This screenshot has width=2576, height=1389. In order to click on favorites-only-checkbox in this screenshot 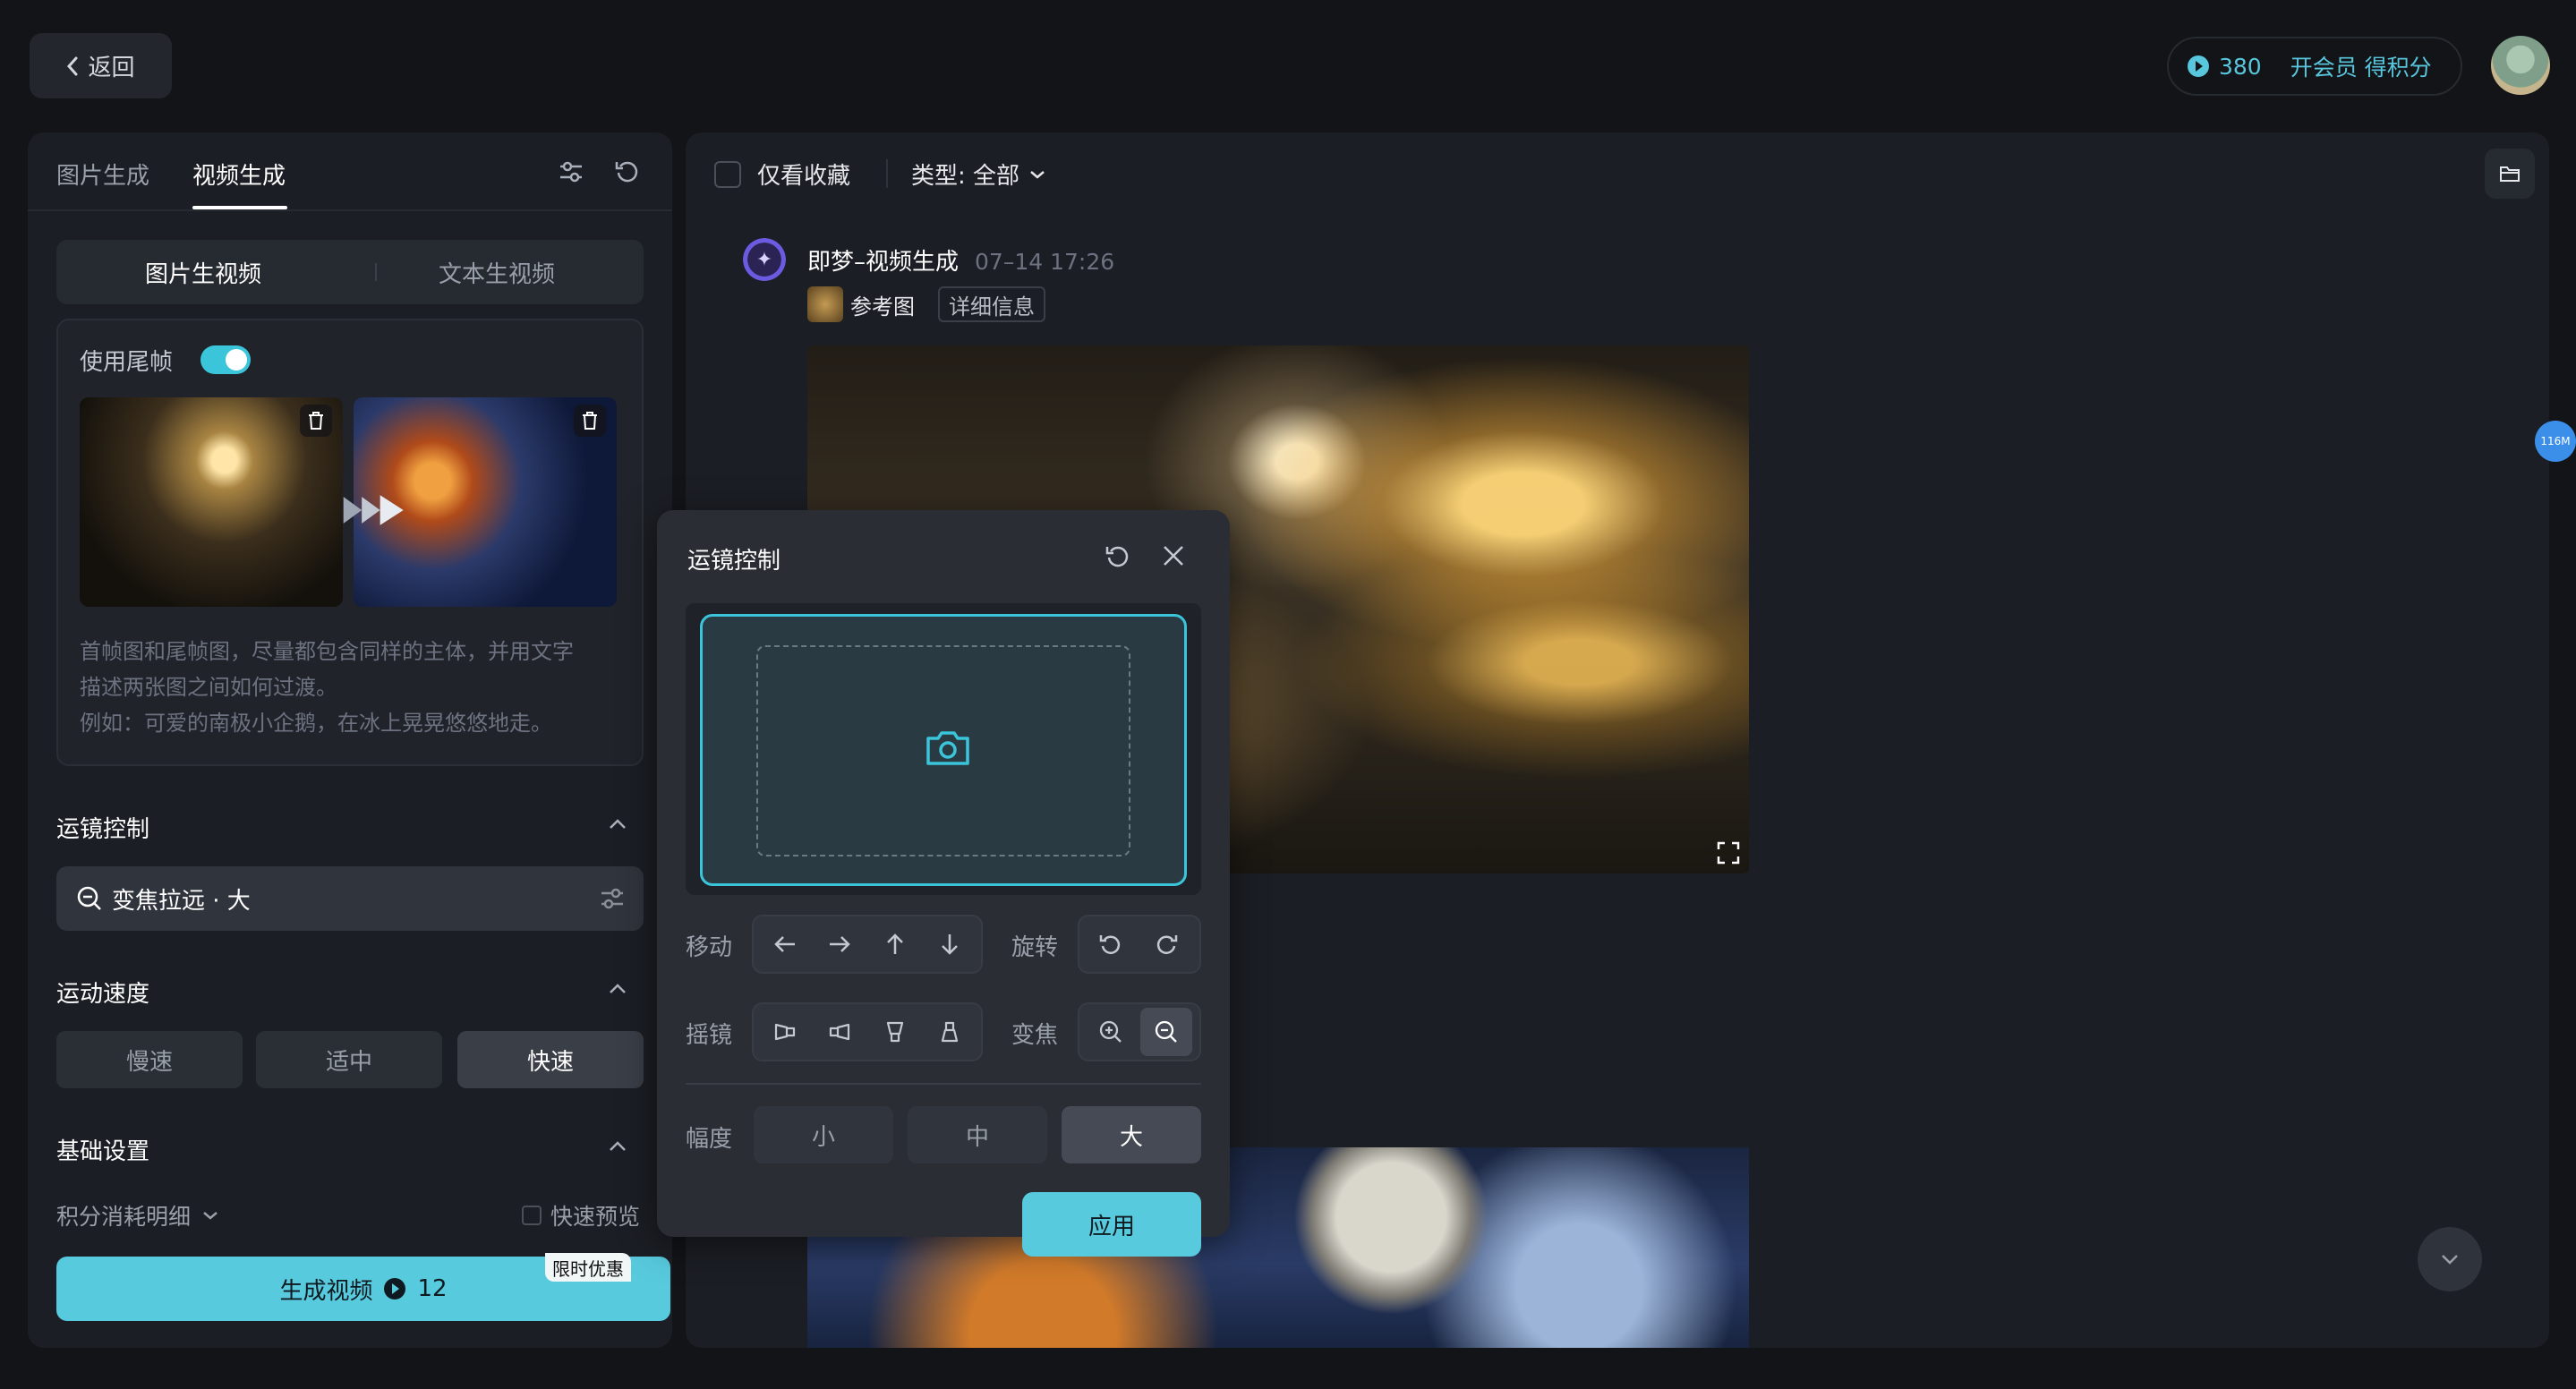, I will do `click(727, 174)`.